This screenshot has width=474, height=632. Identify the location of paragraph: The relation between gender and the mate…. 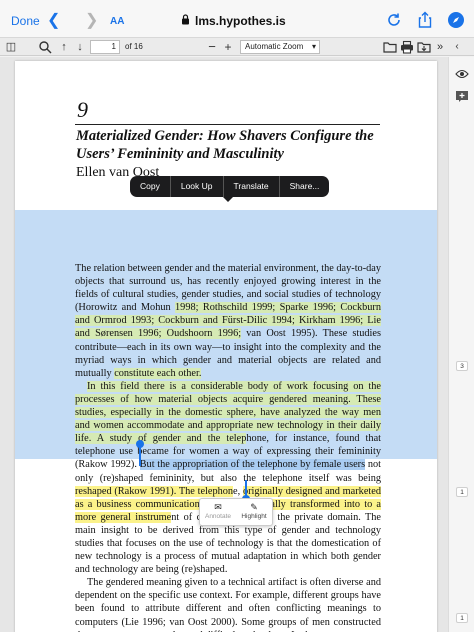
(228, 321).